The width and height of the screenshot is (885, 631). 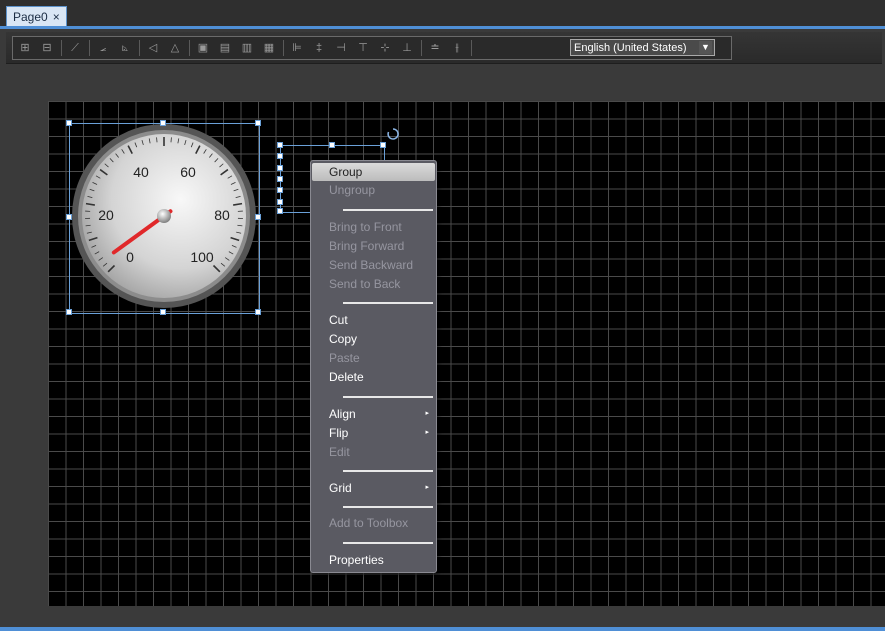 I want to click on menu-item-send-backward: Send Backward, so click(x=373, y=265).